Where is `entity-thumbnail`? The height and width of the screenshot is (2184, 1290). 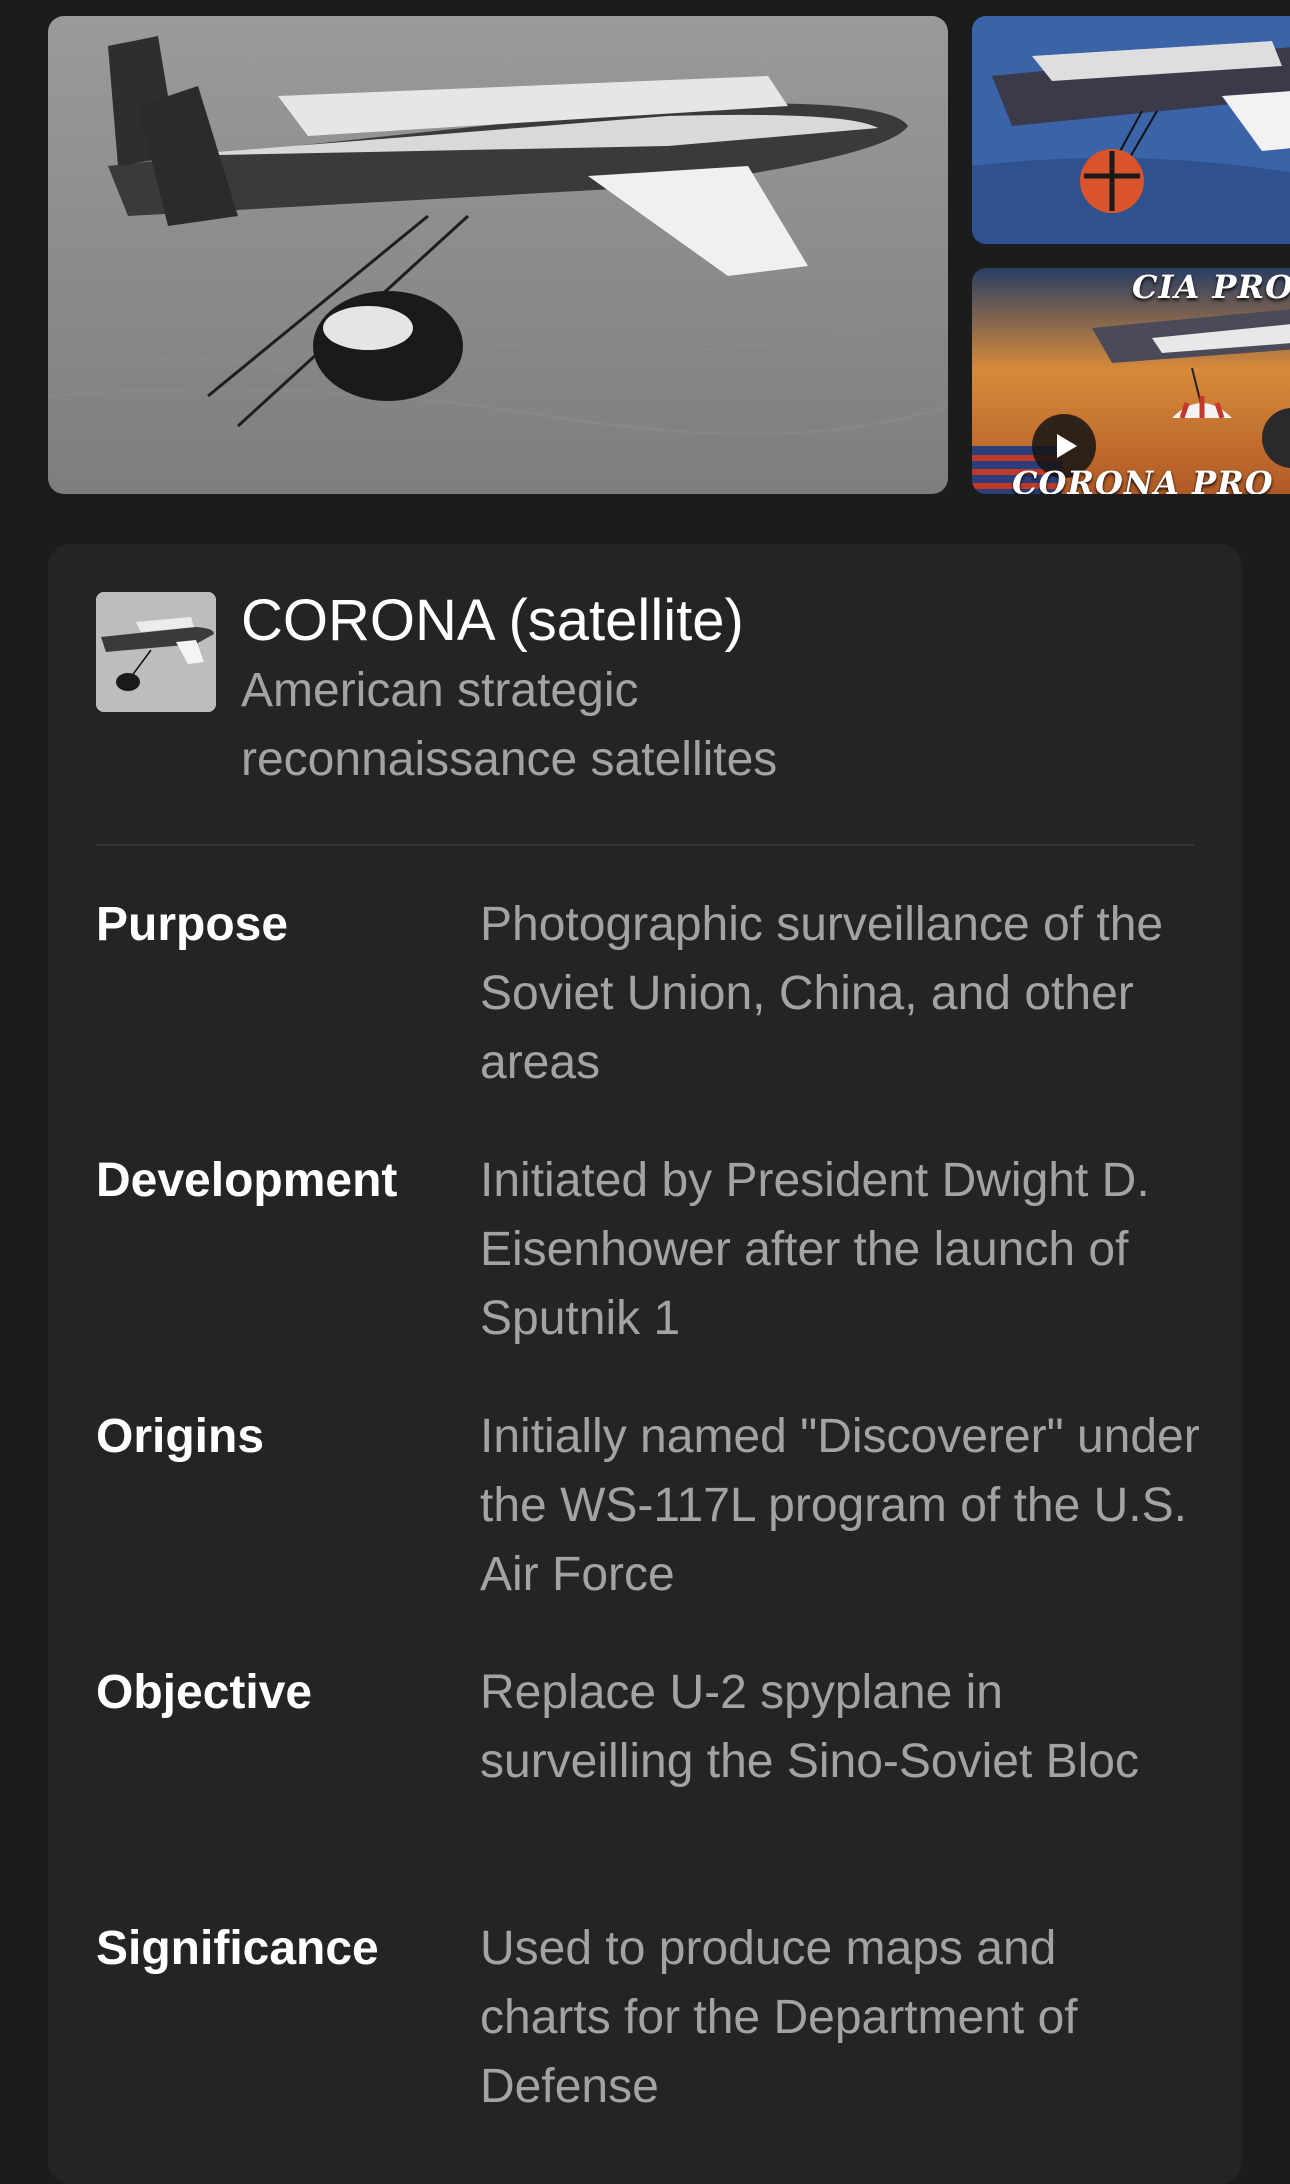
entity-thumbnail is located at coordinates (156, 652).